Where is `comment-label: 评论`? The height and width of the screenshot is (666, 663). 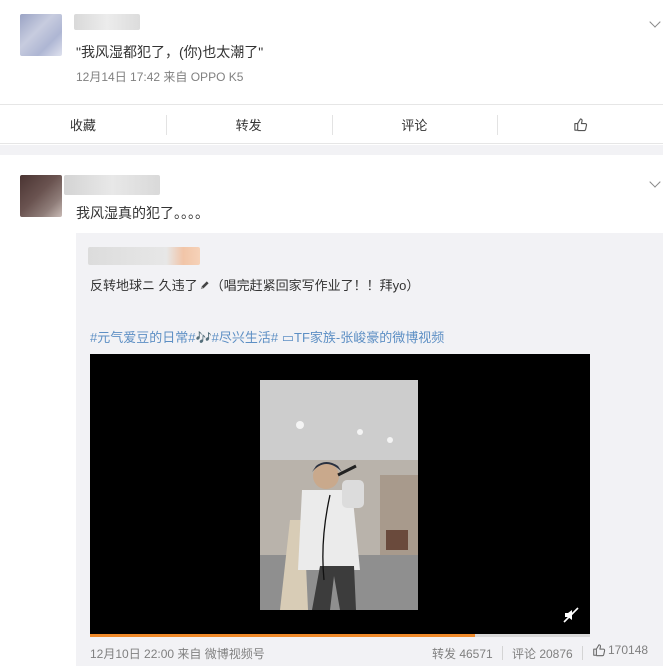 comment-label: 评论 is located at coordinates (414, 125).